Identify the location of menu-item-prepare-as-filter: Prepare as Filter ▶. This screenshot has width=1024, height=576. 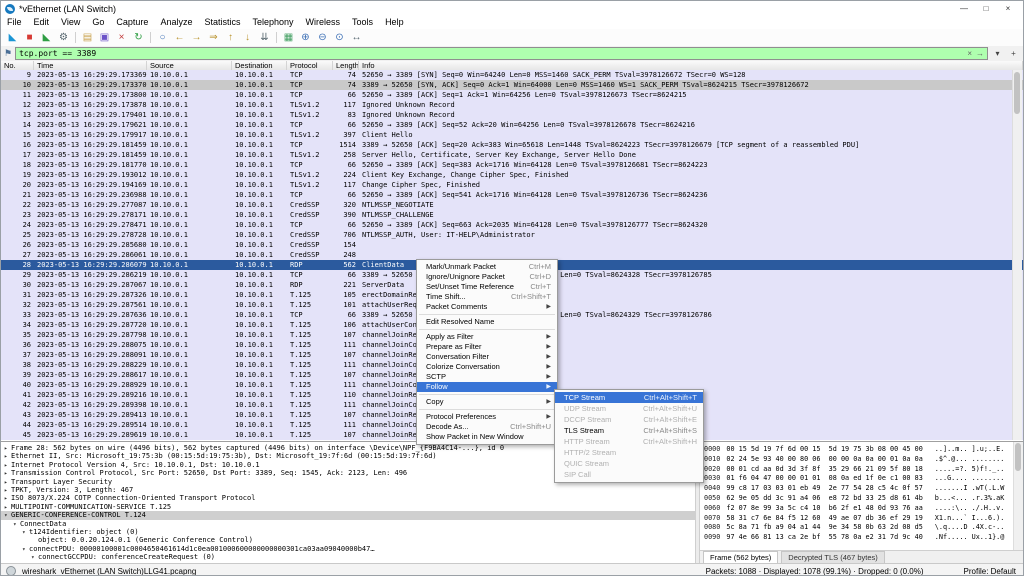
(487, 347).